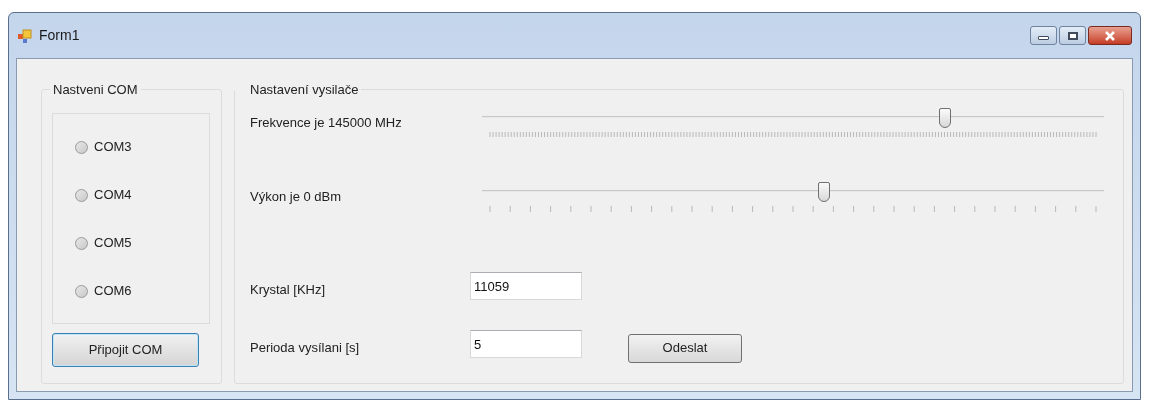 The width and height of the screenshot is (1151, 406). I want to click on slider-label: Frekvence je 145000 MHz, so click(326, 123).